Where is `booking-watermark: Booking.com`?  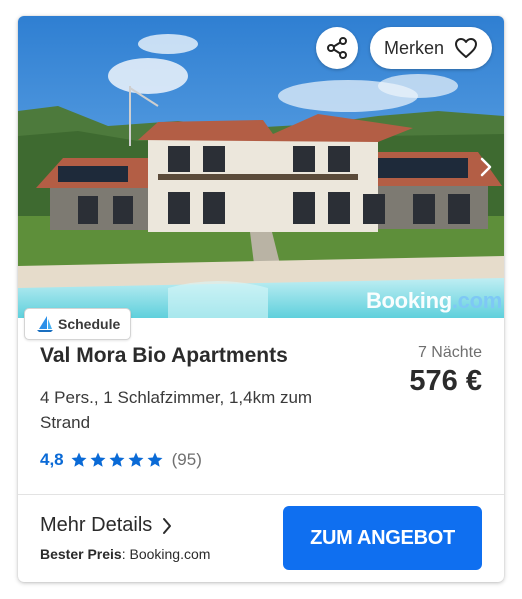 booking-watermark: Booking.com is located at coordinates (434, 301).